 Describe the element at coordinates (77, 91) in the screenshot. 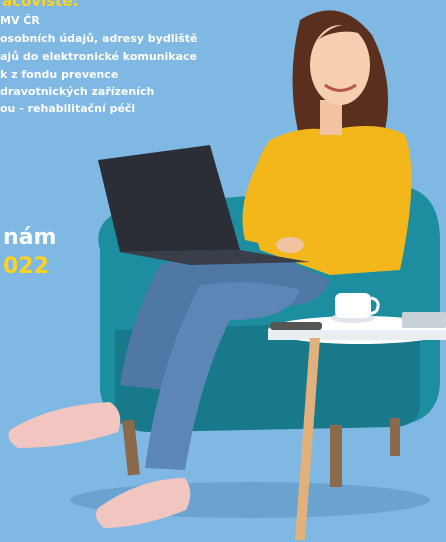

I see `info-line-5: dravotnických zařízeních` at that location.